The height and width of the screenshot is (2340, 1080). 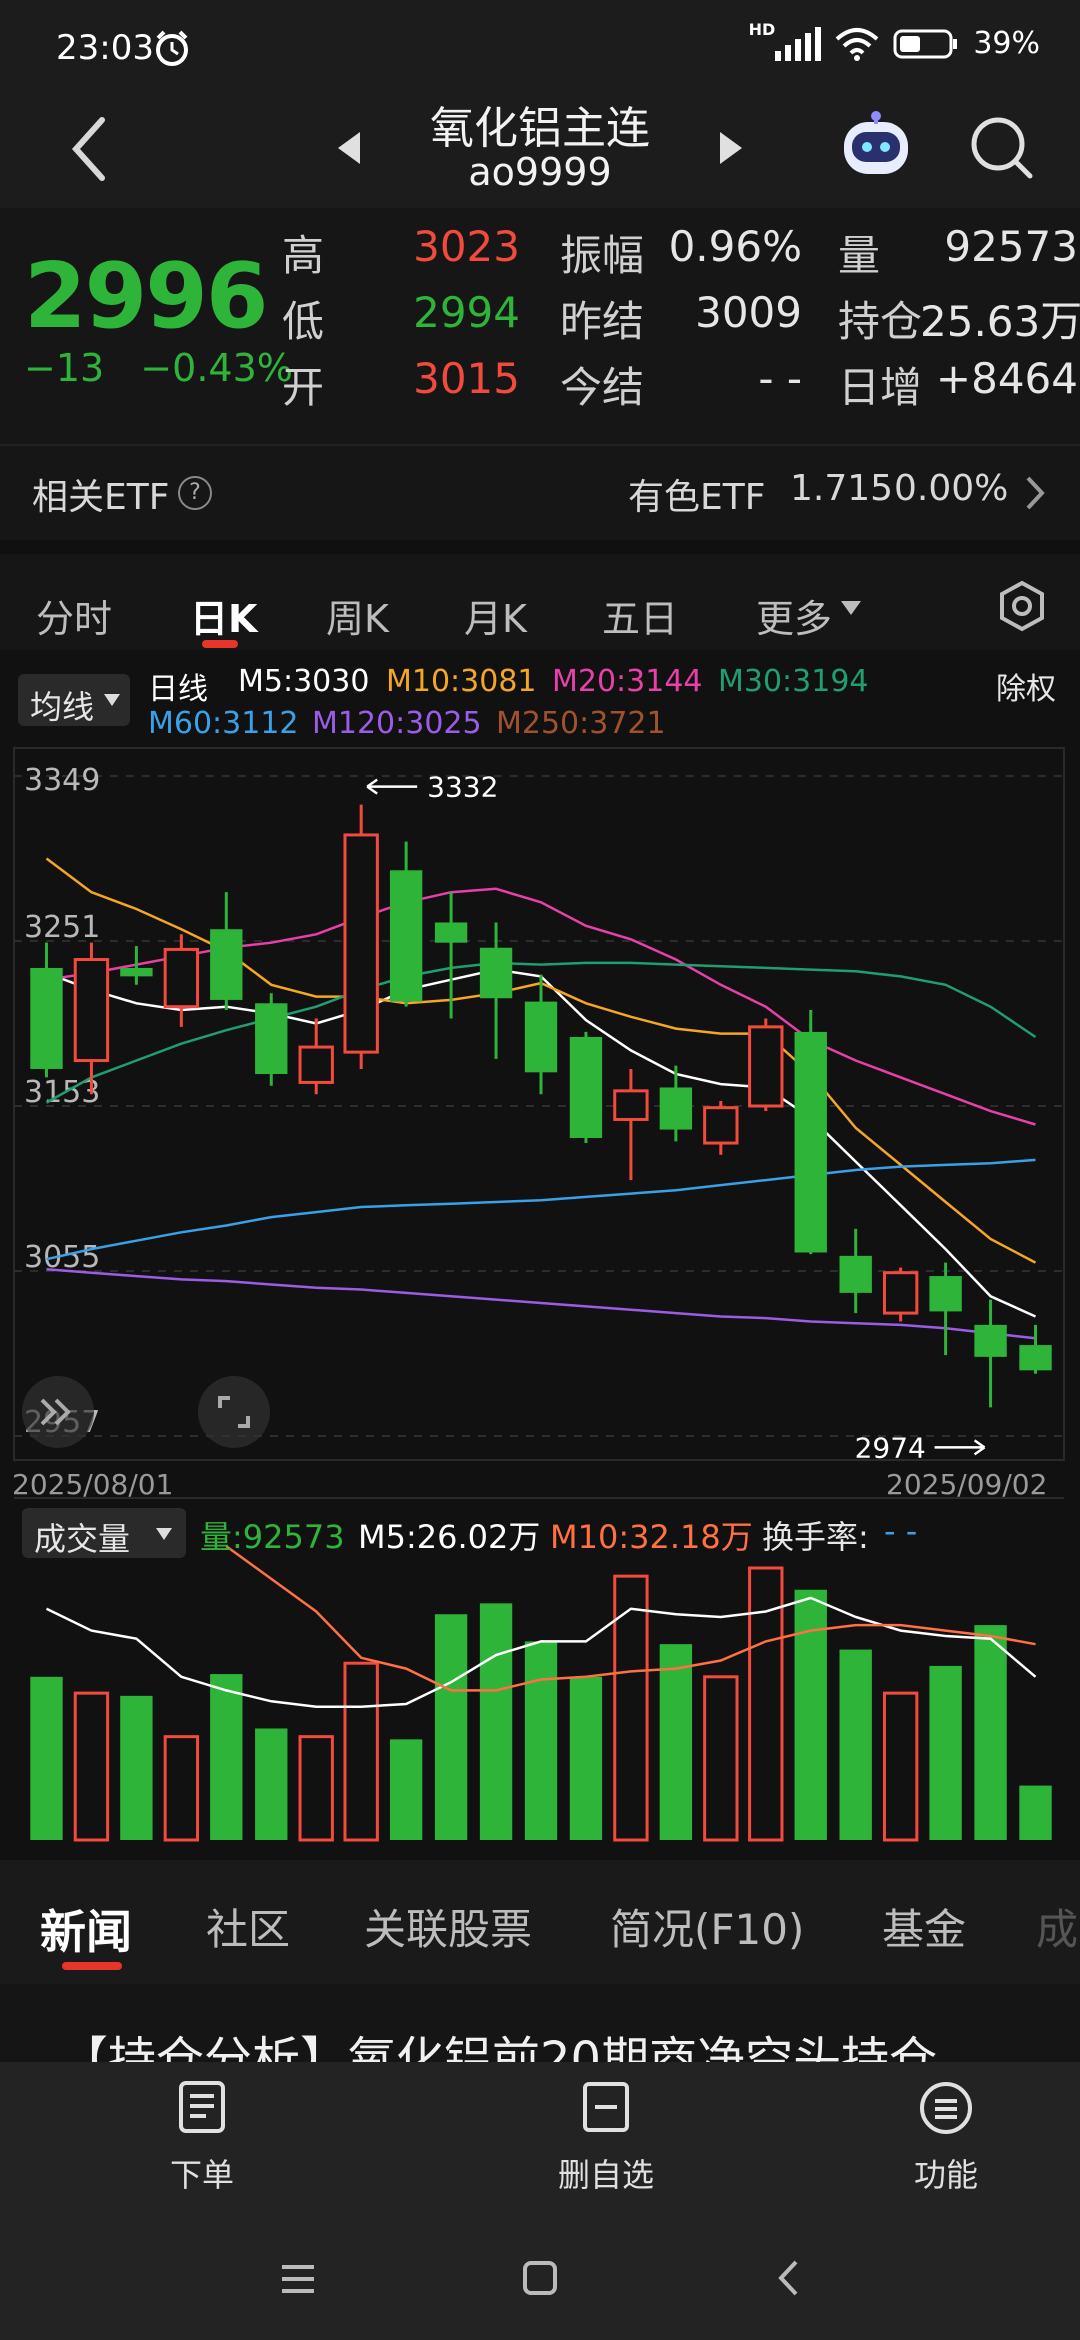 What do you see at coordinates (762, 29) in the screenshot?
I see `hd-badge: HD` at bounding box center [762, 29].